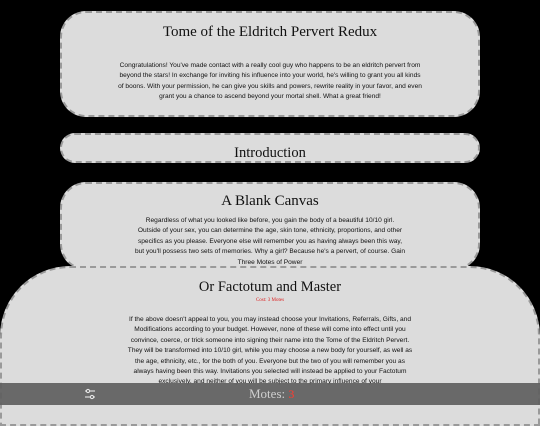 This screenshot has width=540, height=426. Describe the element at coordinates (270, 153) in the screenshot. I see `section-title-introduction: Introduction` at that location.